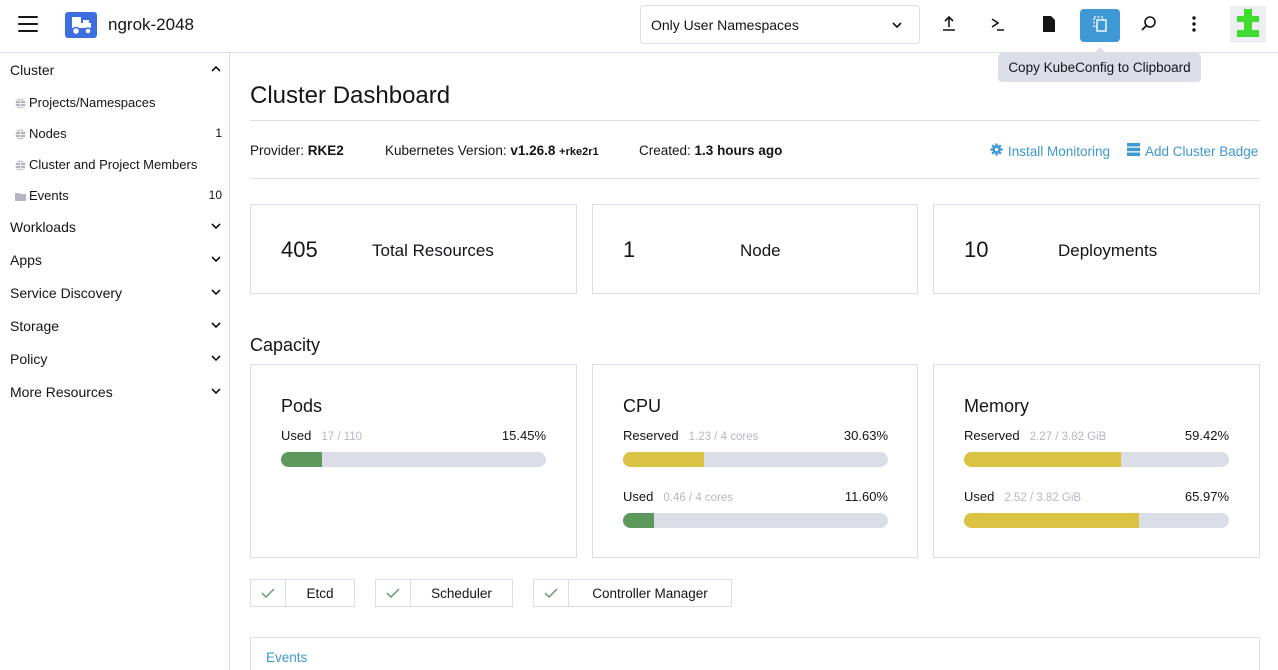  What do you see at coordinates (32, 70) in the screenshot?
I see `sidebar-group-label: Cluster` at bounding box center [32, 70].